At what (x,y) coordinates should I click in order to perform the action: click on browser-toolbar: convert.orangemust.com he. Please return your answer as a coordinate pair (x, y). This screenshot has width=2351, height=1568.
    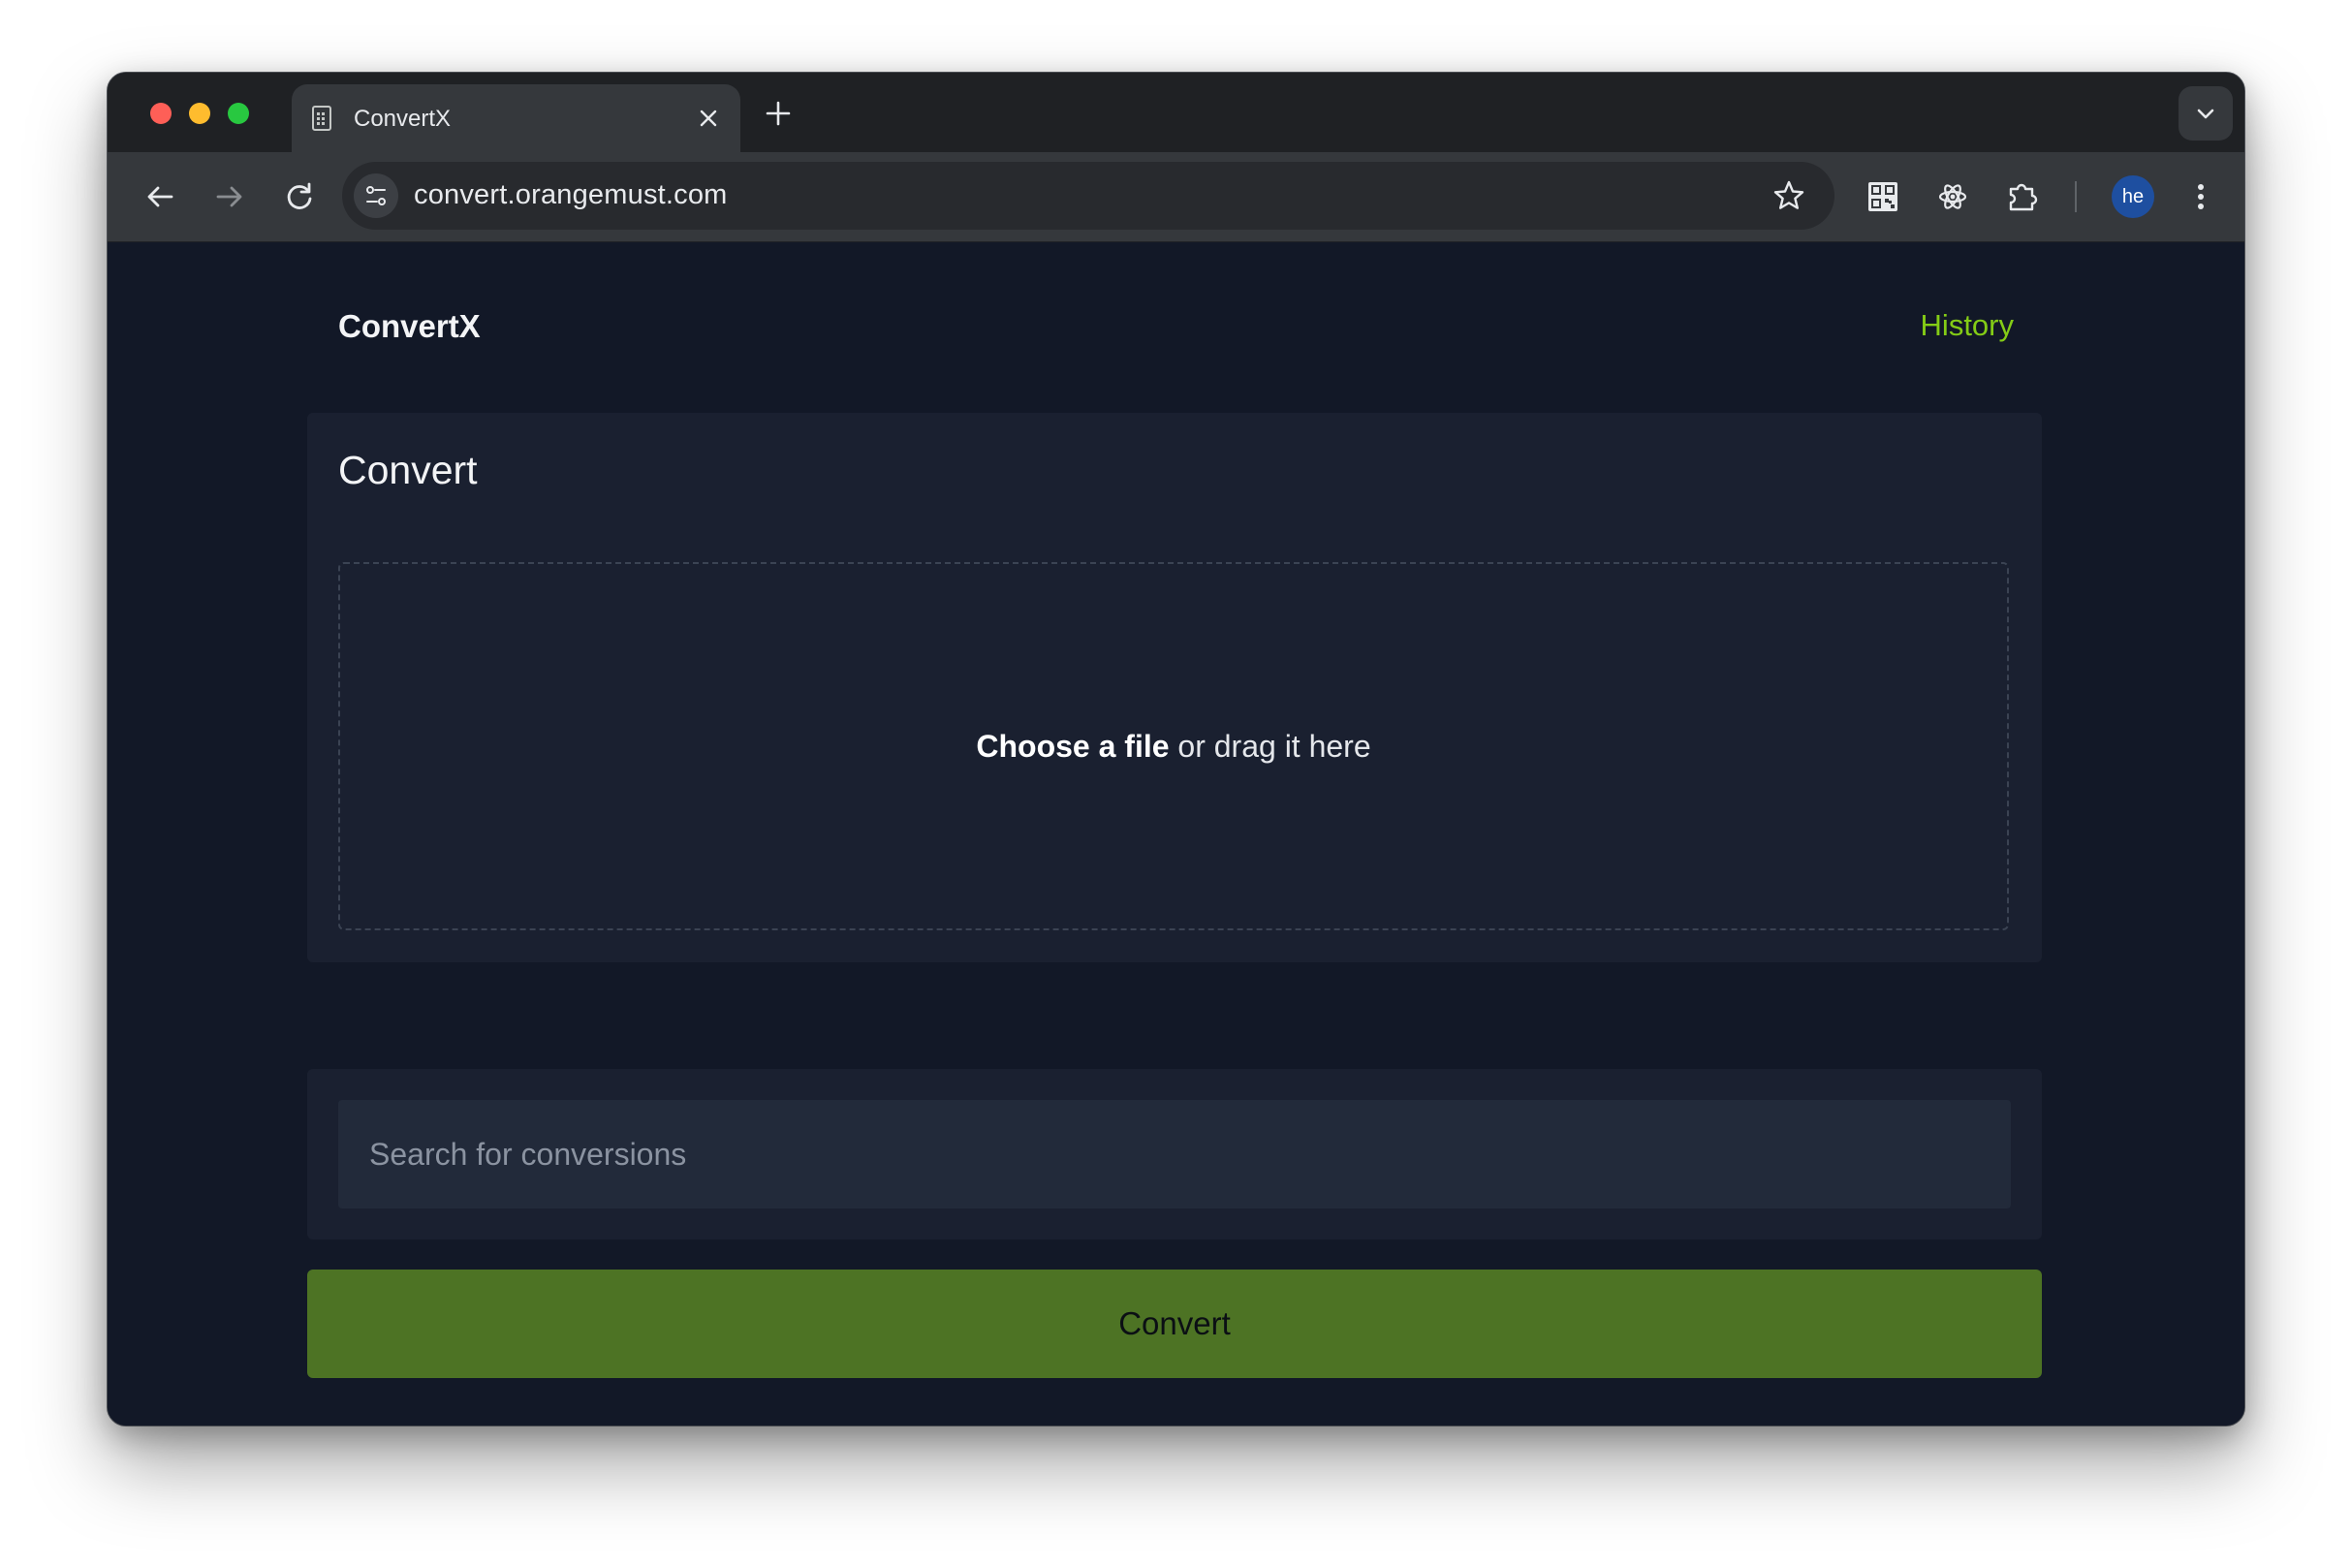
    Looking at the image, I should click on (1176, 197).